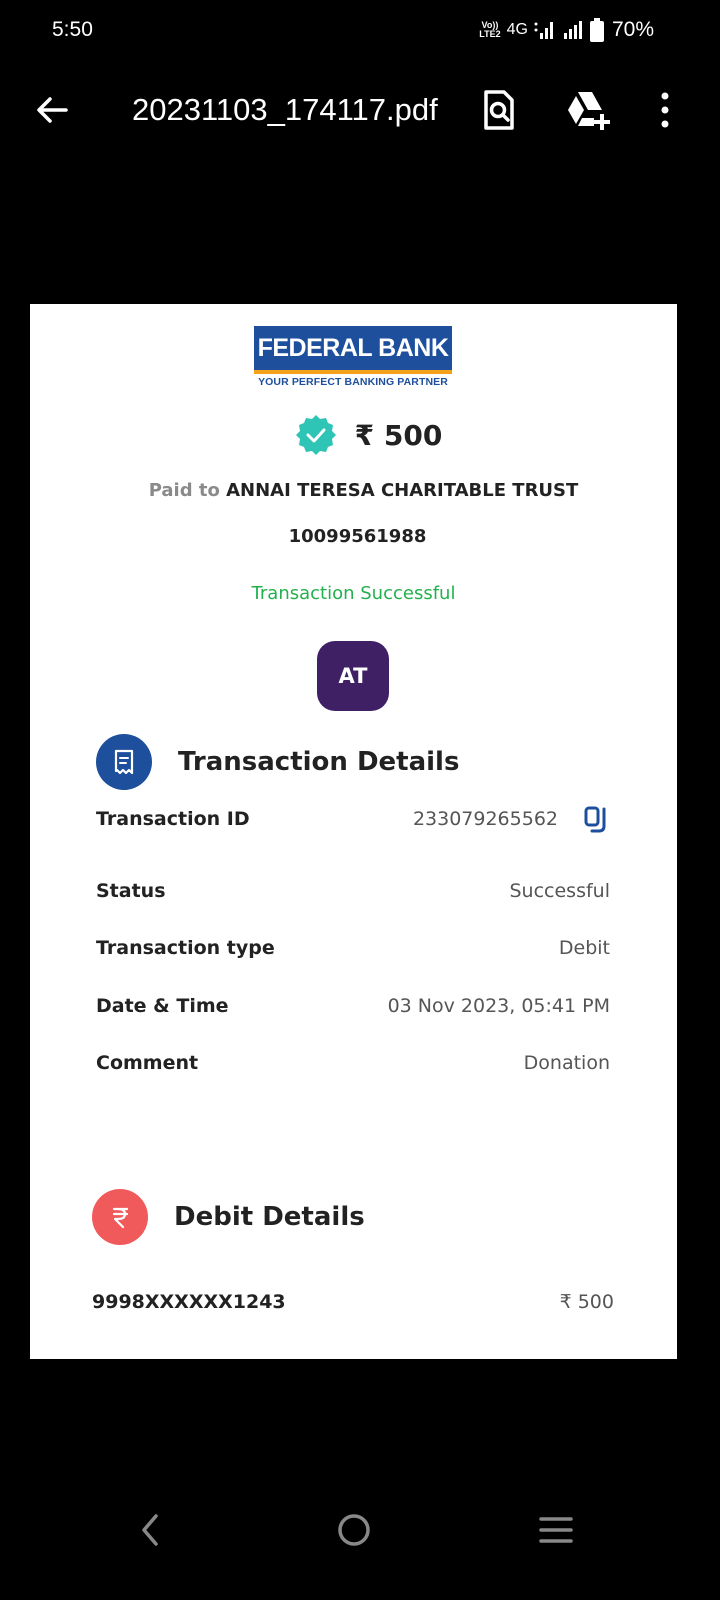  Describe the element at coordinates (402, 490) in the screenshot. I see `payee-name: ANNAI TERESA CHARITABLE TRUST` at that location.